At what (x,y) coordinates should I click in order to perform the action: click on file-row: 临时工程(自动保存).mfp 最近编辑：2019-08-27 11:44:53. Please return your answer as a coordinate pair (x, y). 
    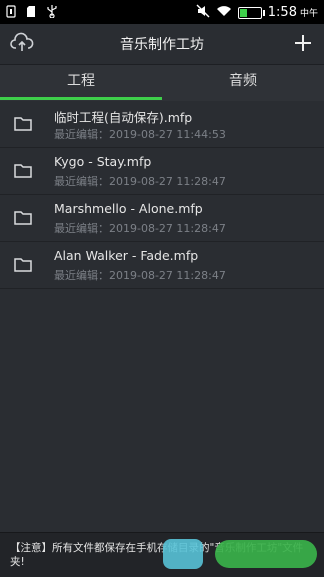
    Looking at the image, I should click on (162, 124).